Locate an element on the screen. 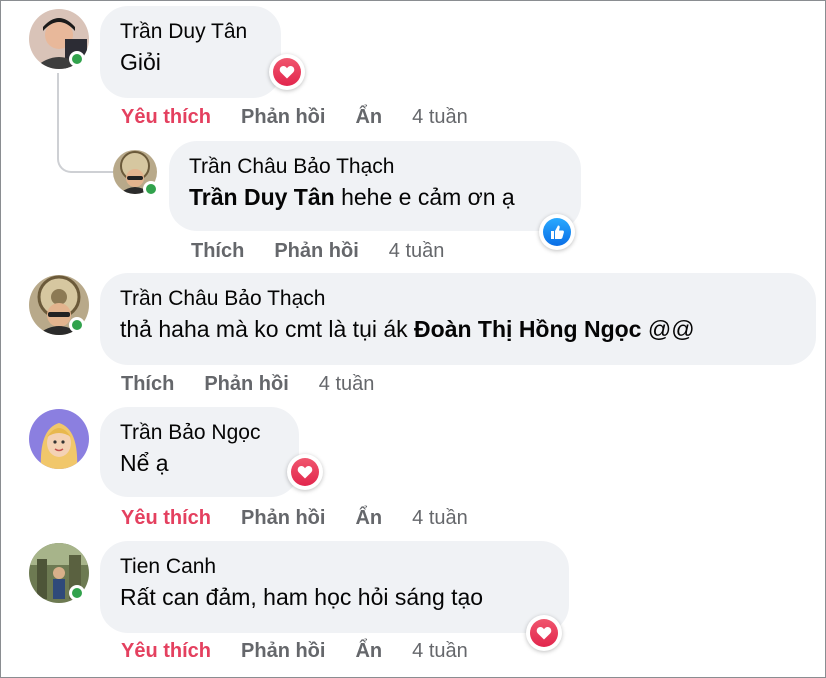 Image resolution: width=826 pixels, height=678 pixels. comment-author: Trần Bảo Ngọc is located at coordinates (199, 433).